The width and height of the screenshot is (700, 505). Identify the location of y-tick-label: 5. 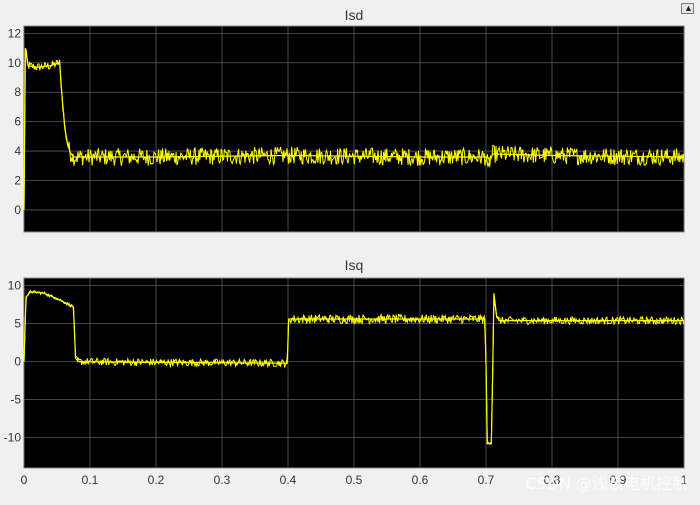
(17, 324).